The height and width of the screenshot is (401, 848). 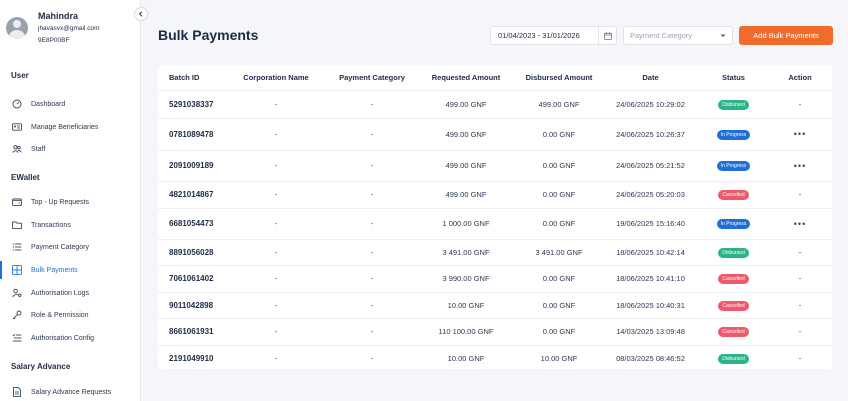 I want to click on chevron-left-icon, so click(x=140, y=14).